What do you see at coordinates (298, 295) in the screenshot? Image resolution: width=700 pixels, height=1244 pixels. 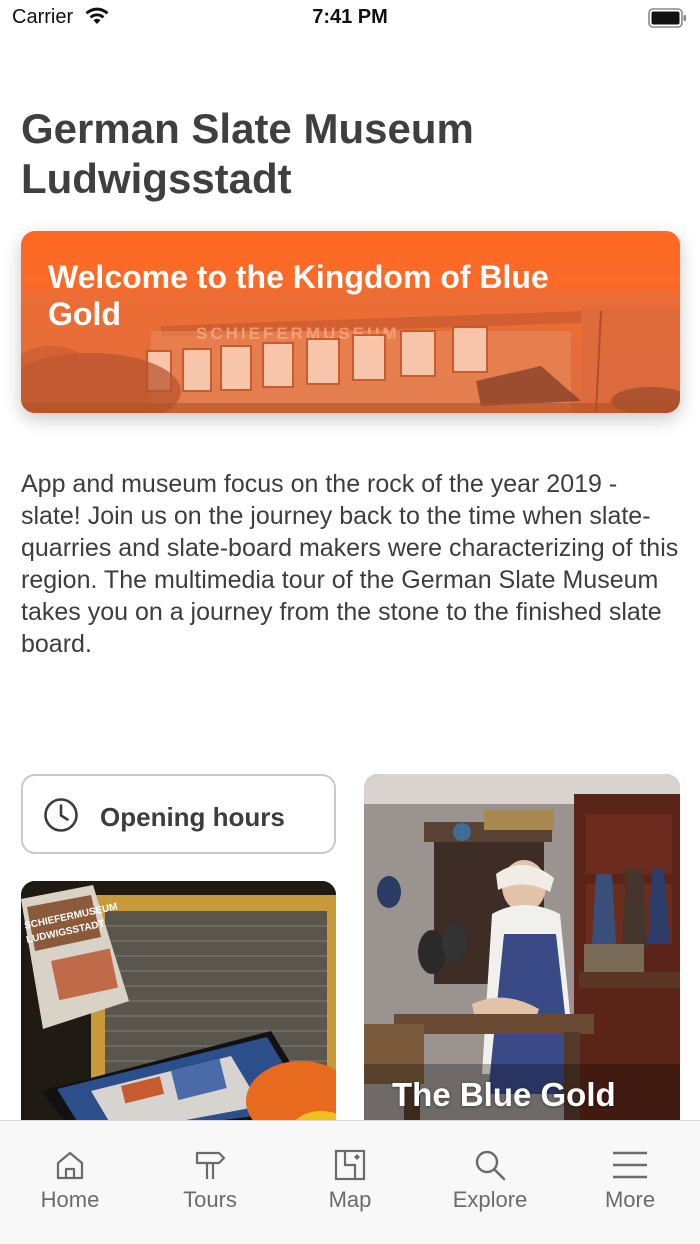 I see `hero-title: Welcome to the Kingdom of Blue Gold` at bounding box center [298, 295].